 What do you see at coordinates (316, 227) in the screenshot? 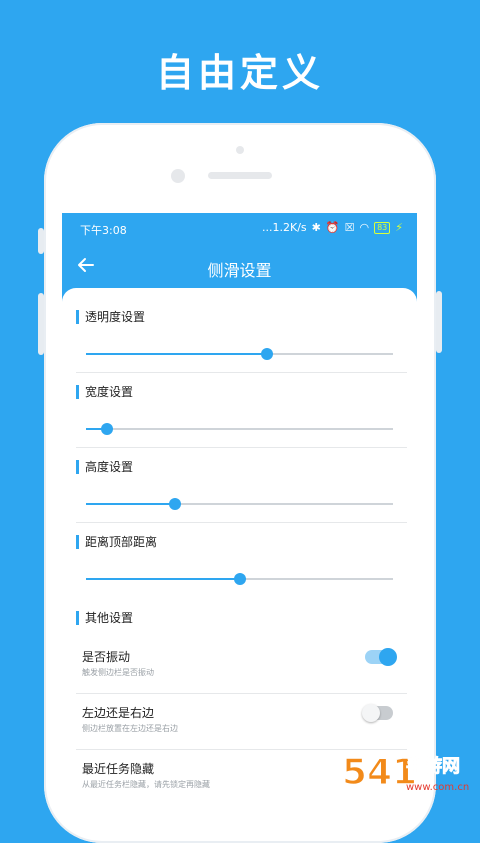
I see `bluetooth-icon: ✱` at bounding box center [316, 227].